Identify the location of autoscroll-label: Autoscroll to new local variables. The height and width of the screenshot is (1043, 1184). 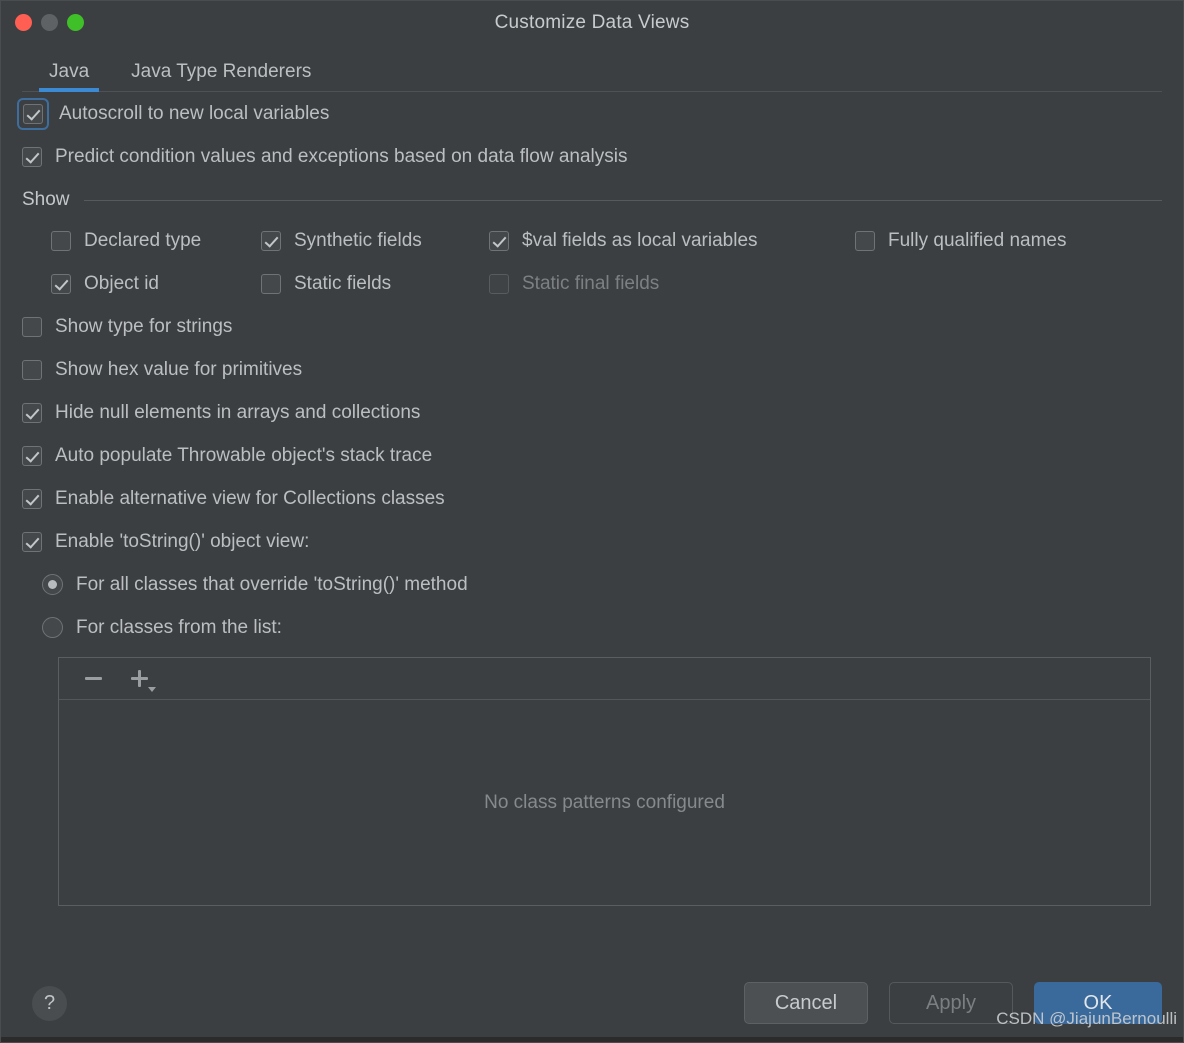
(194, 113).